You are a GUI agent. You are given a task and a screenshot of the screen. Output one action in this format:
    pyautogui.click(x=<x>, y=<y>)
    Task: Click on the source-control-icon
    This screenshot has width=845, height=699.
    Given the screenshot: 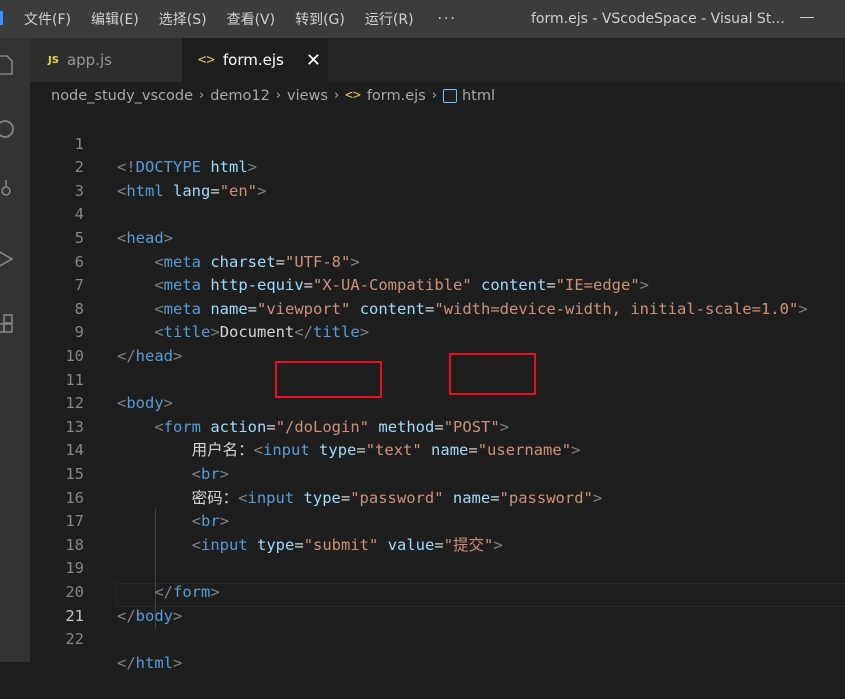 What is the action you would take?
    pyautogui.click(x=8, y=189)
    